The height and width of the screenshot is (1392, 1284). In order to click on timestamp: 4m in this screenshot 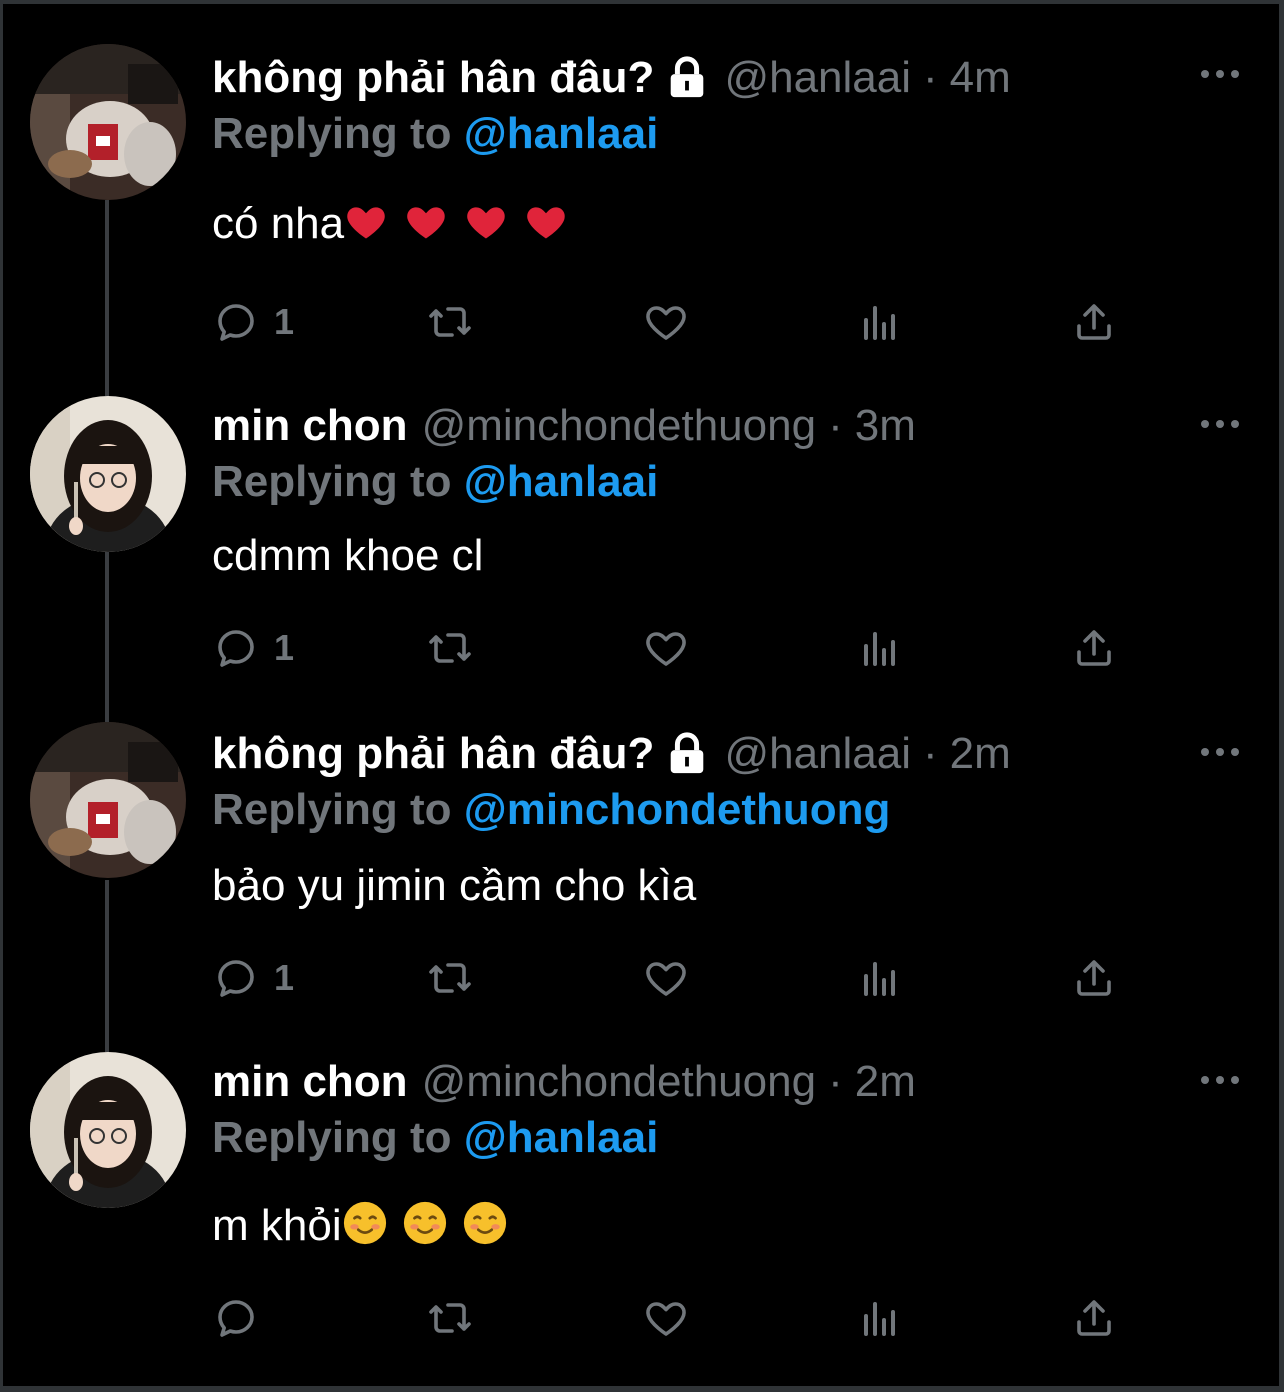, I will do `click(980, 78)`.